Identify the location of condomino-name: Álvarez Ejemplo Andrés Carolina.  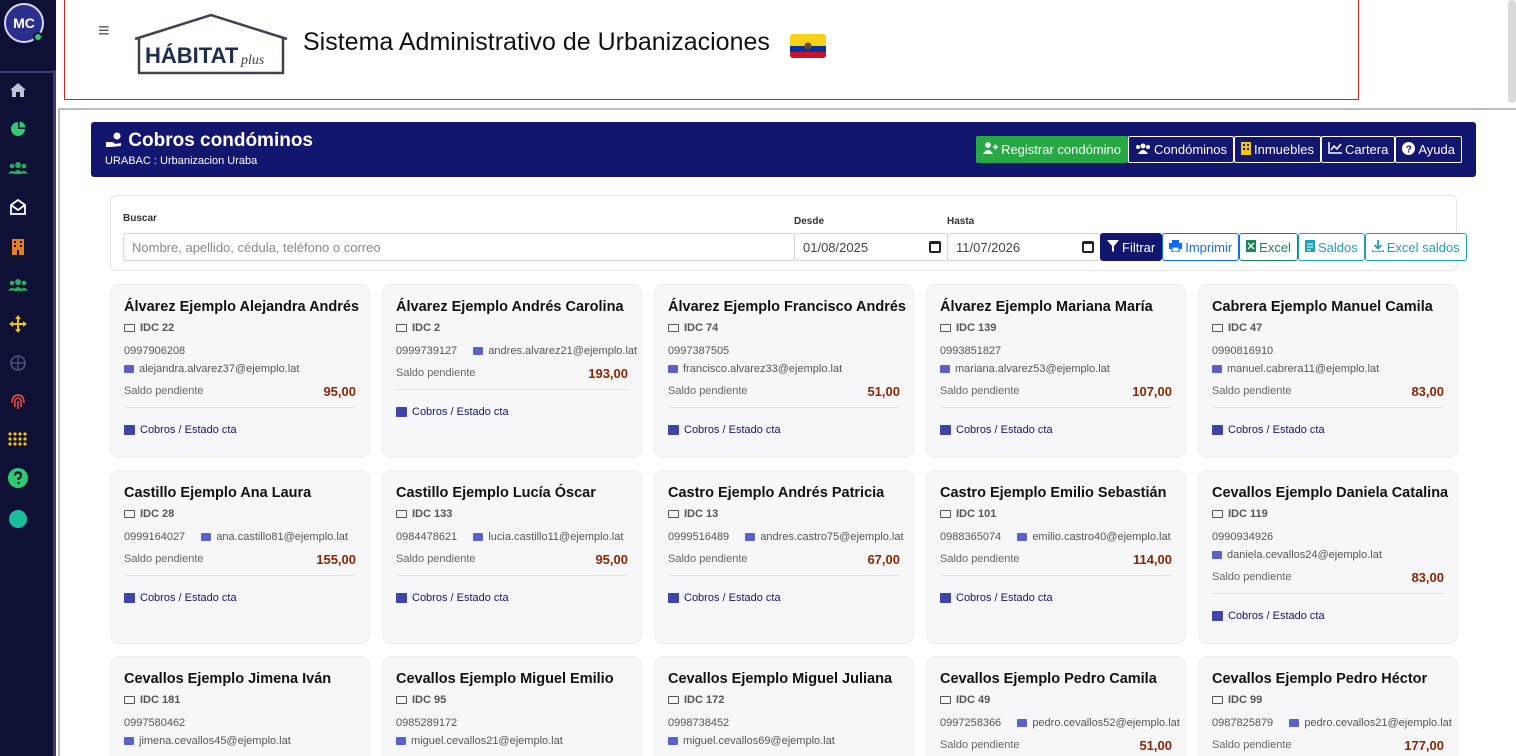
(510, 307).